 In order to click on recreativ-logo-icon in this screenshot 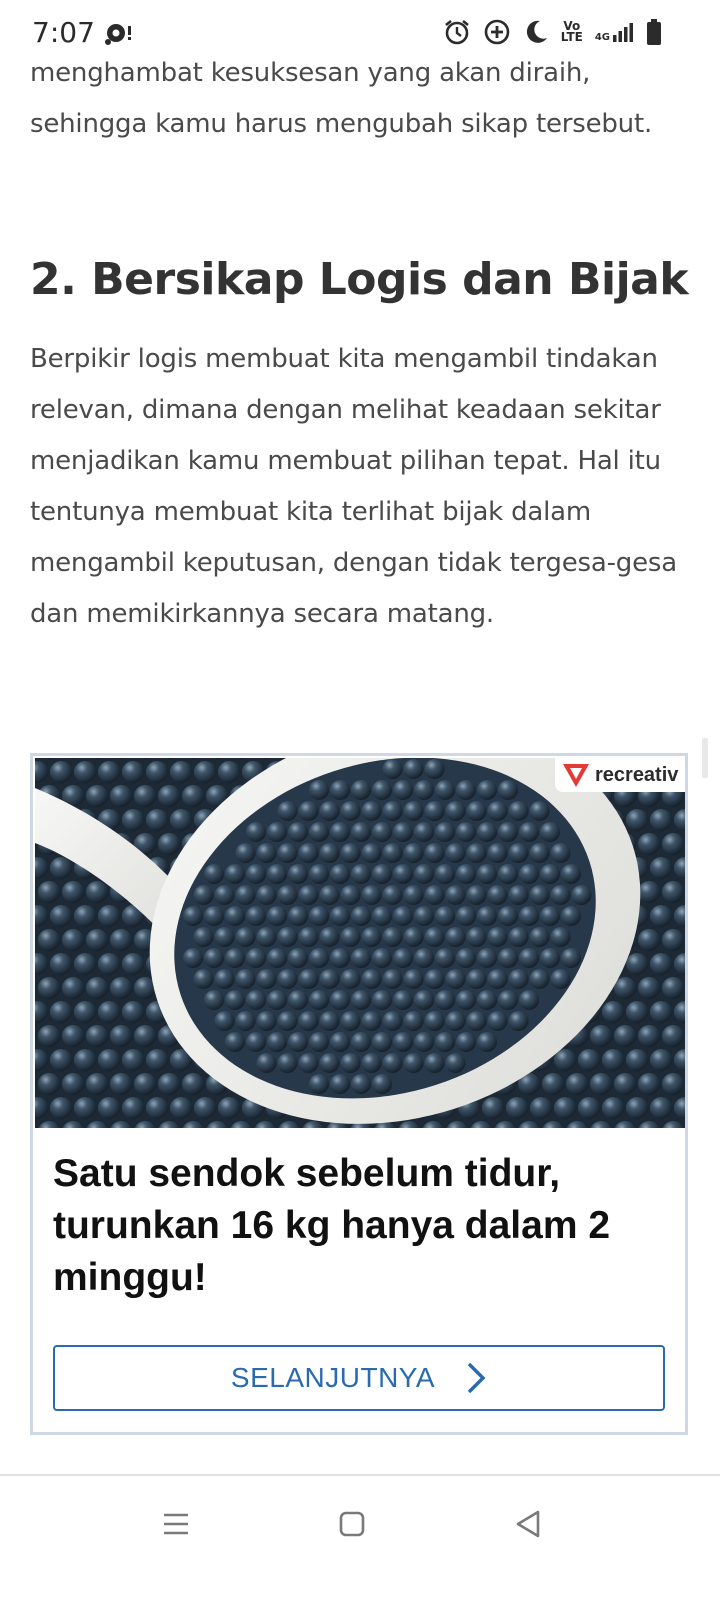, I will do `click(576, 775)`.